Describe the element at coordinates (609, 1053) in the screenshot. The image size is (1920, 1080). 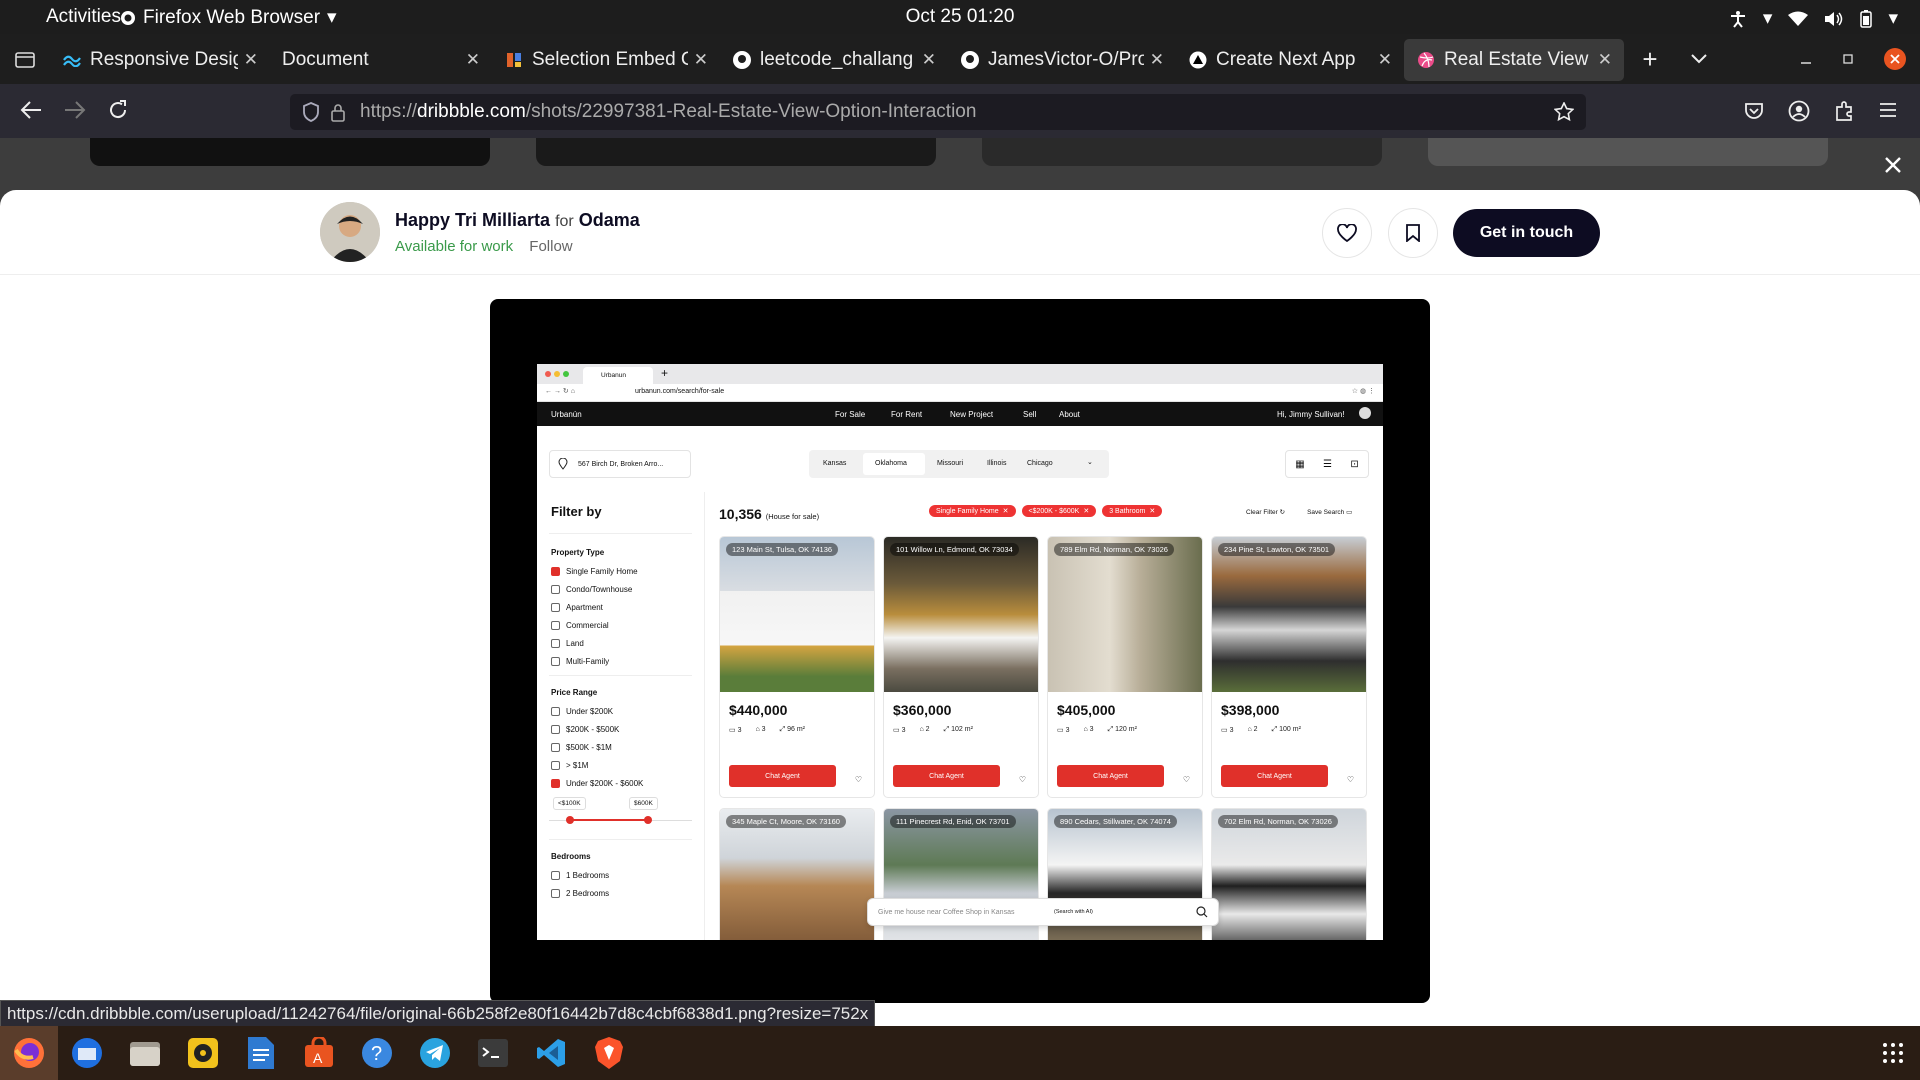
I see `dock-brave` at that location.